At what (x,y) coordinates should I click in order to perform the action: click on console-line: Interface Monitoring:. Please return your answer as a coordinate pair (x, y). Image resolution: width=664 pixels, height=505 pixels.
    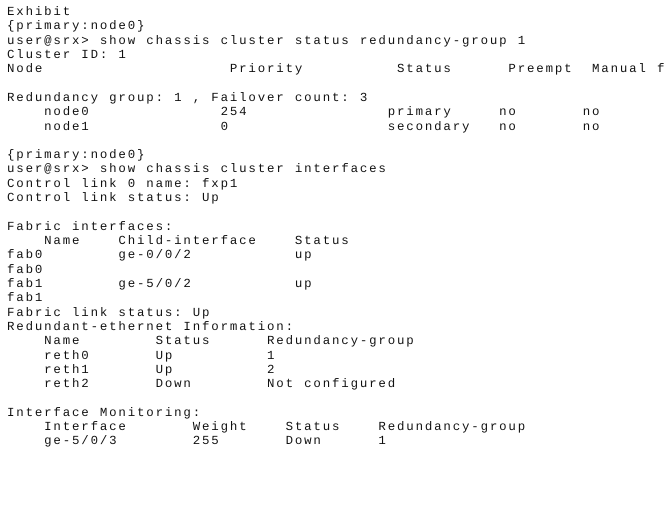
    Looking at the image, I should click on (104, 412).